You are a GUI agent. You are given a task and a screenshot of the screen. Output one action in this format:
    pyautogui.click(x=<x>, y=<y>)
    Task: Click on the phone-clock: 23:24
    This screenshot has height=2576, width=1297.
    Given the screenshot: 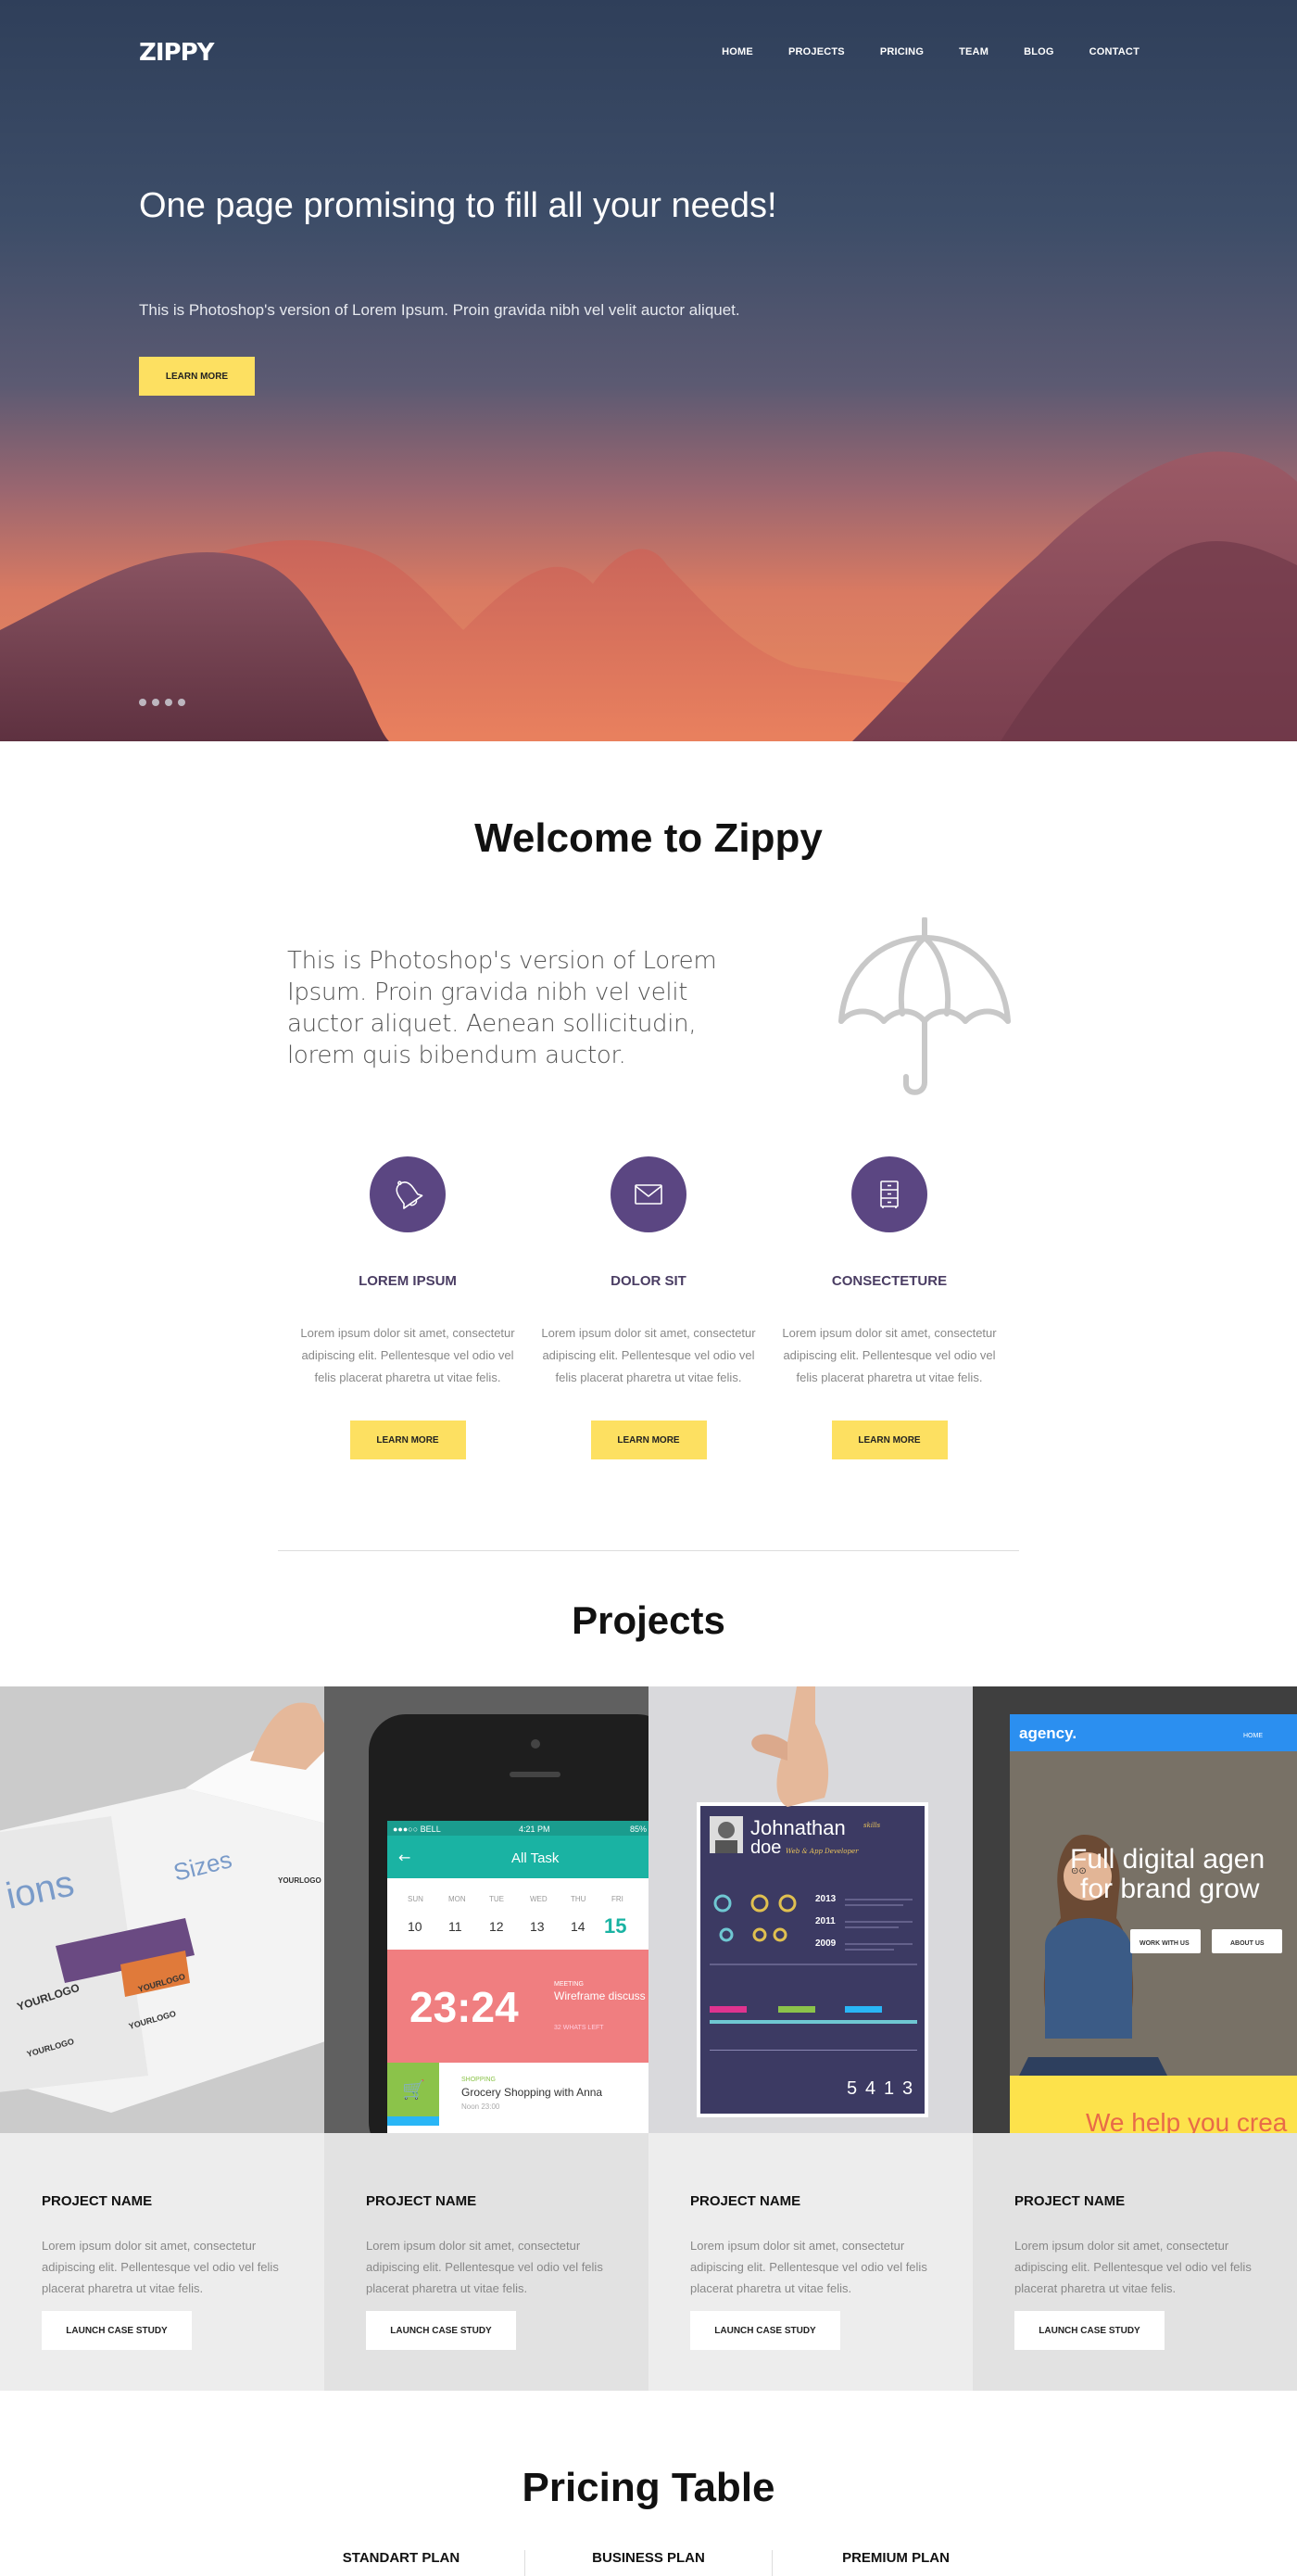 What is the action you would take?
    pyautogui.click(x=464, y=2007)
    